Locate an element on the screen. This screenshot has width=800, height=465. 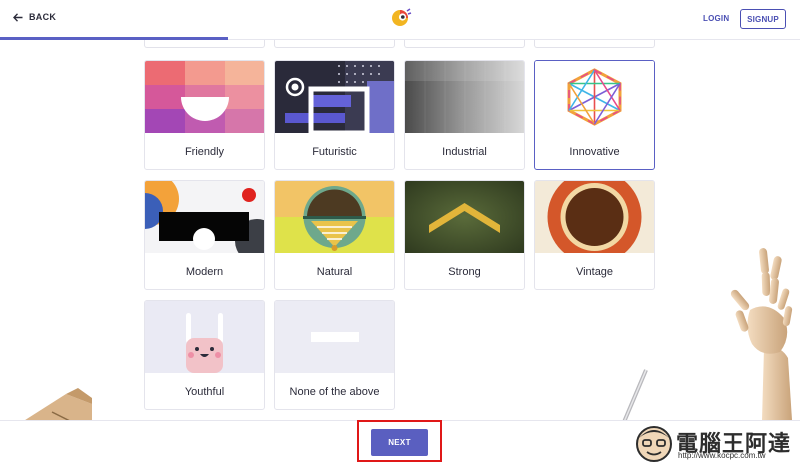
style-card-youthful: Youthful is located at coordinates (204, 355).